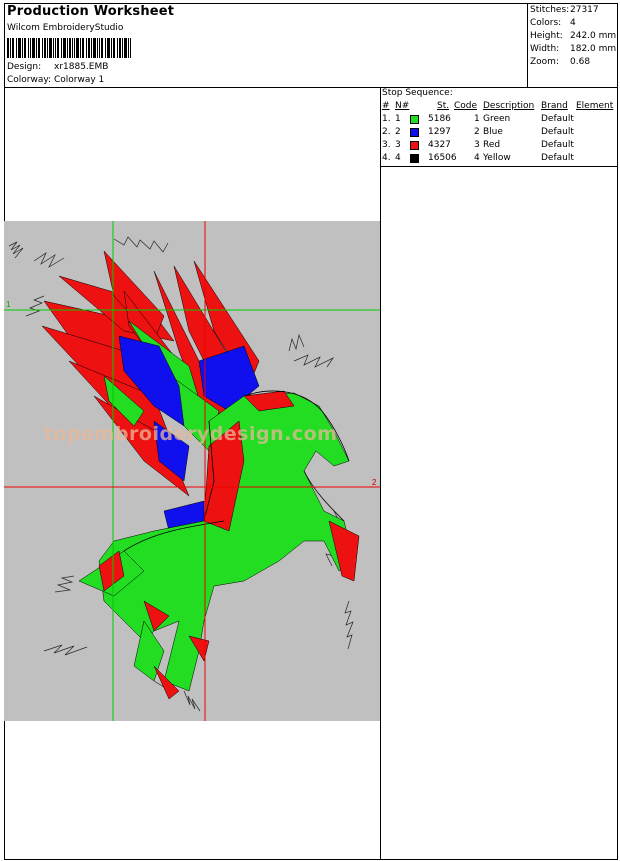 The width and height of the screenshot is (620, 861). Describe the element at coordinates (81, 67) in the screenshot. I see `design-value: xr1885.EMB` at that location.